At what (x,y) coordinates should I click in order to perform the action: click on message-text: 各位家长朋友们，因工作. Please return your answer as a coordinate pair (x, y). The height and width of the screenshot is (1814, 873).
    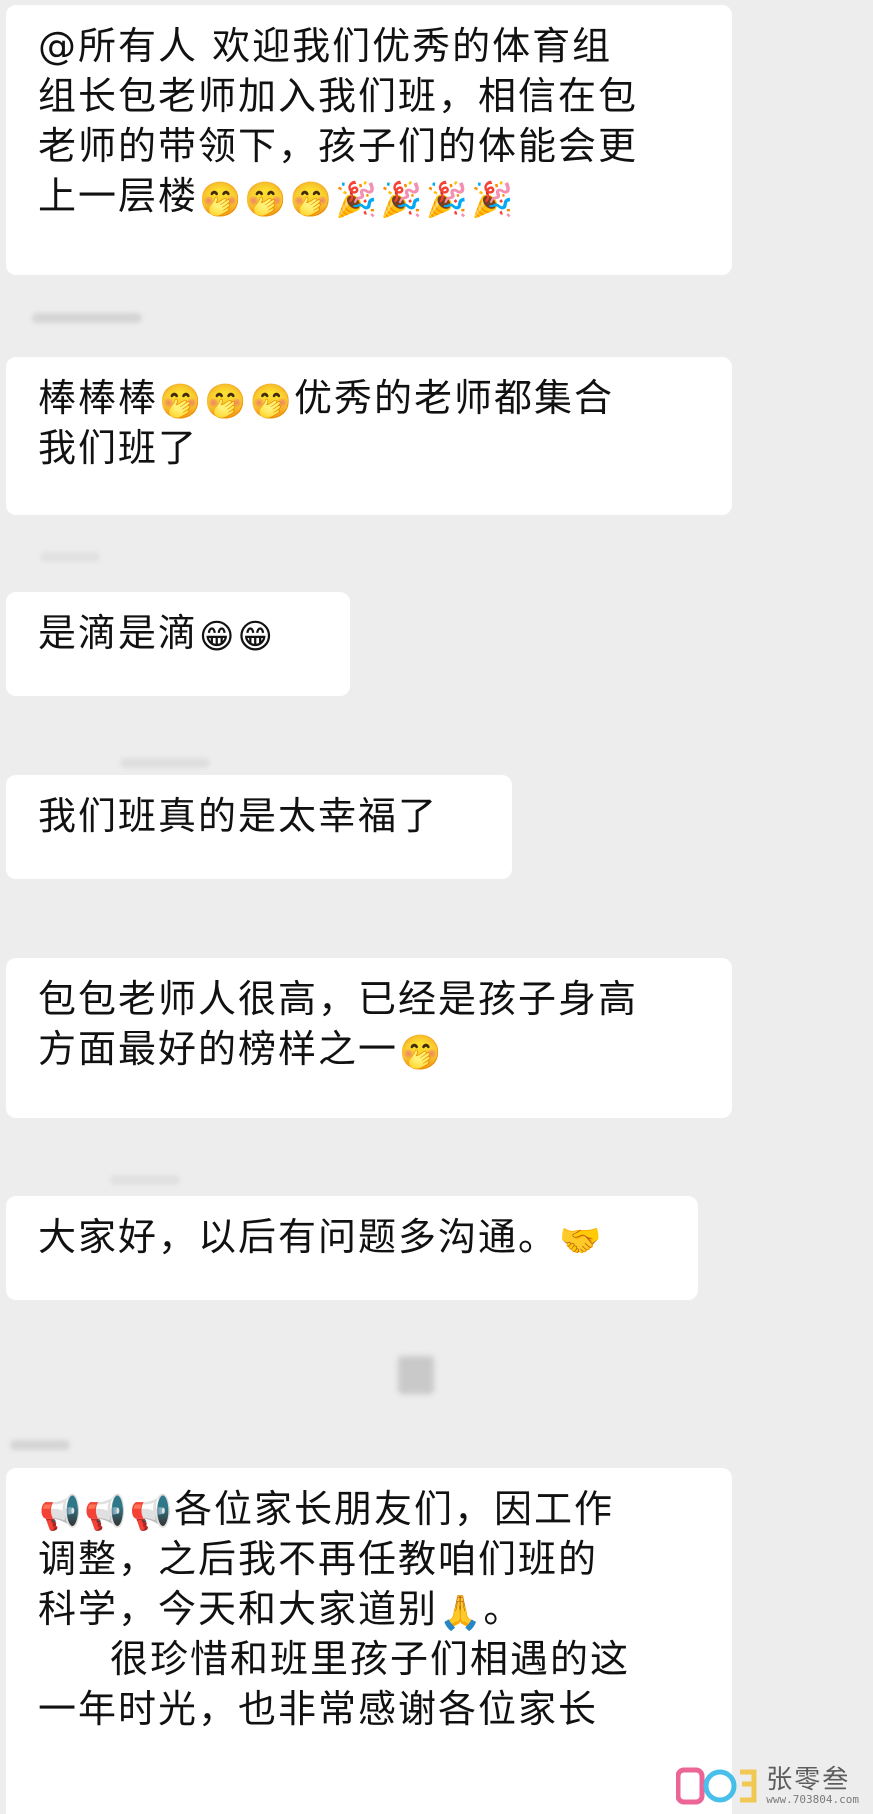
    Looking at the image, I should click on (394, 1509).